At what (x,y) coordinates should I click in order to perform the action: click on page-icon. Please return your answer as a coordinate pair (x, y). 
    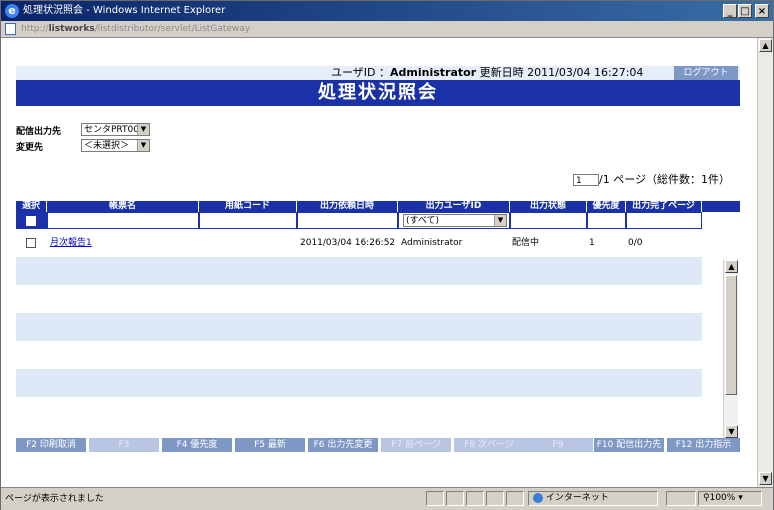
    Looking at the image, I should click on (10, 29).